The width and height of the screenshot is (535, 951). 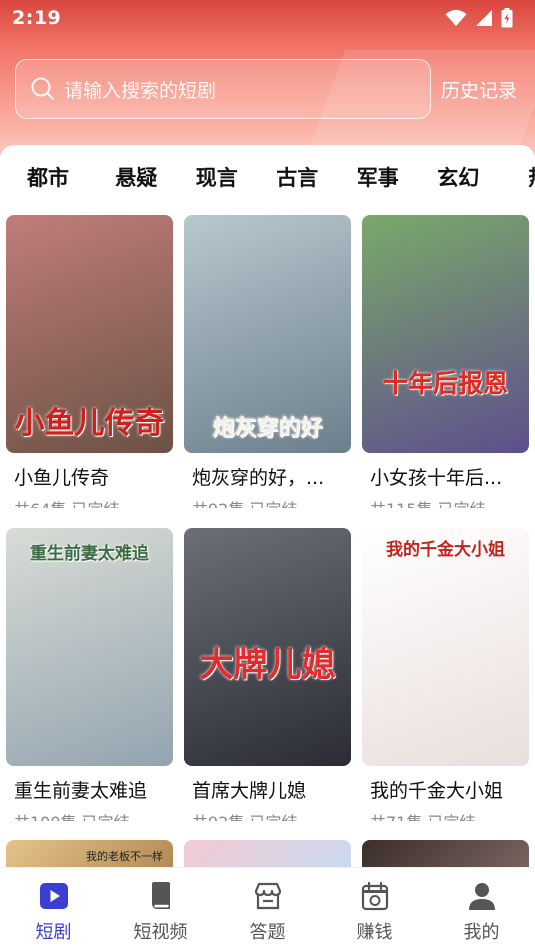 I want to click on drama-meta: 共71集·已完结, so click(x=445, y=815).